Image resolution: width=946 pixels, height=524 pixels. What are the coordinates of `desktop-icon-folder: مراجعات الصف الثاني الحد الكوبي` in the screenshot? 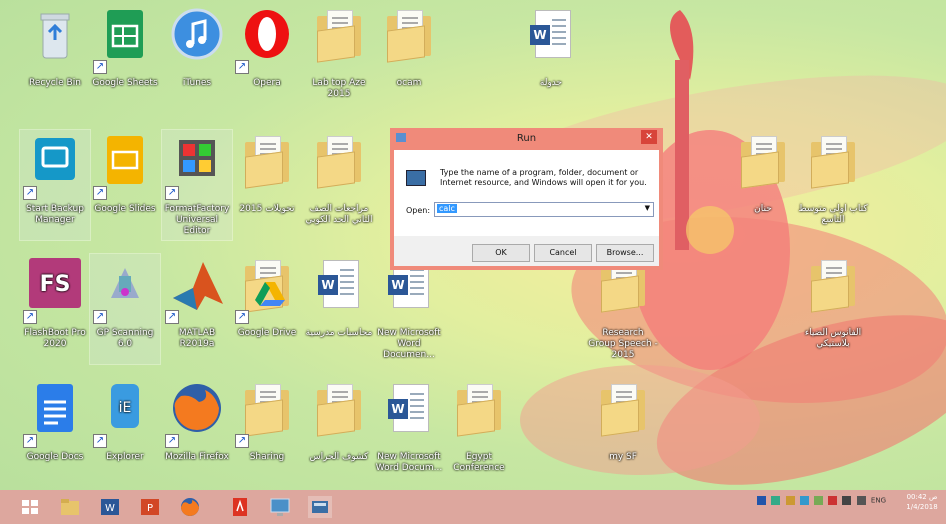 It's located at (339, 185).